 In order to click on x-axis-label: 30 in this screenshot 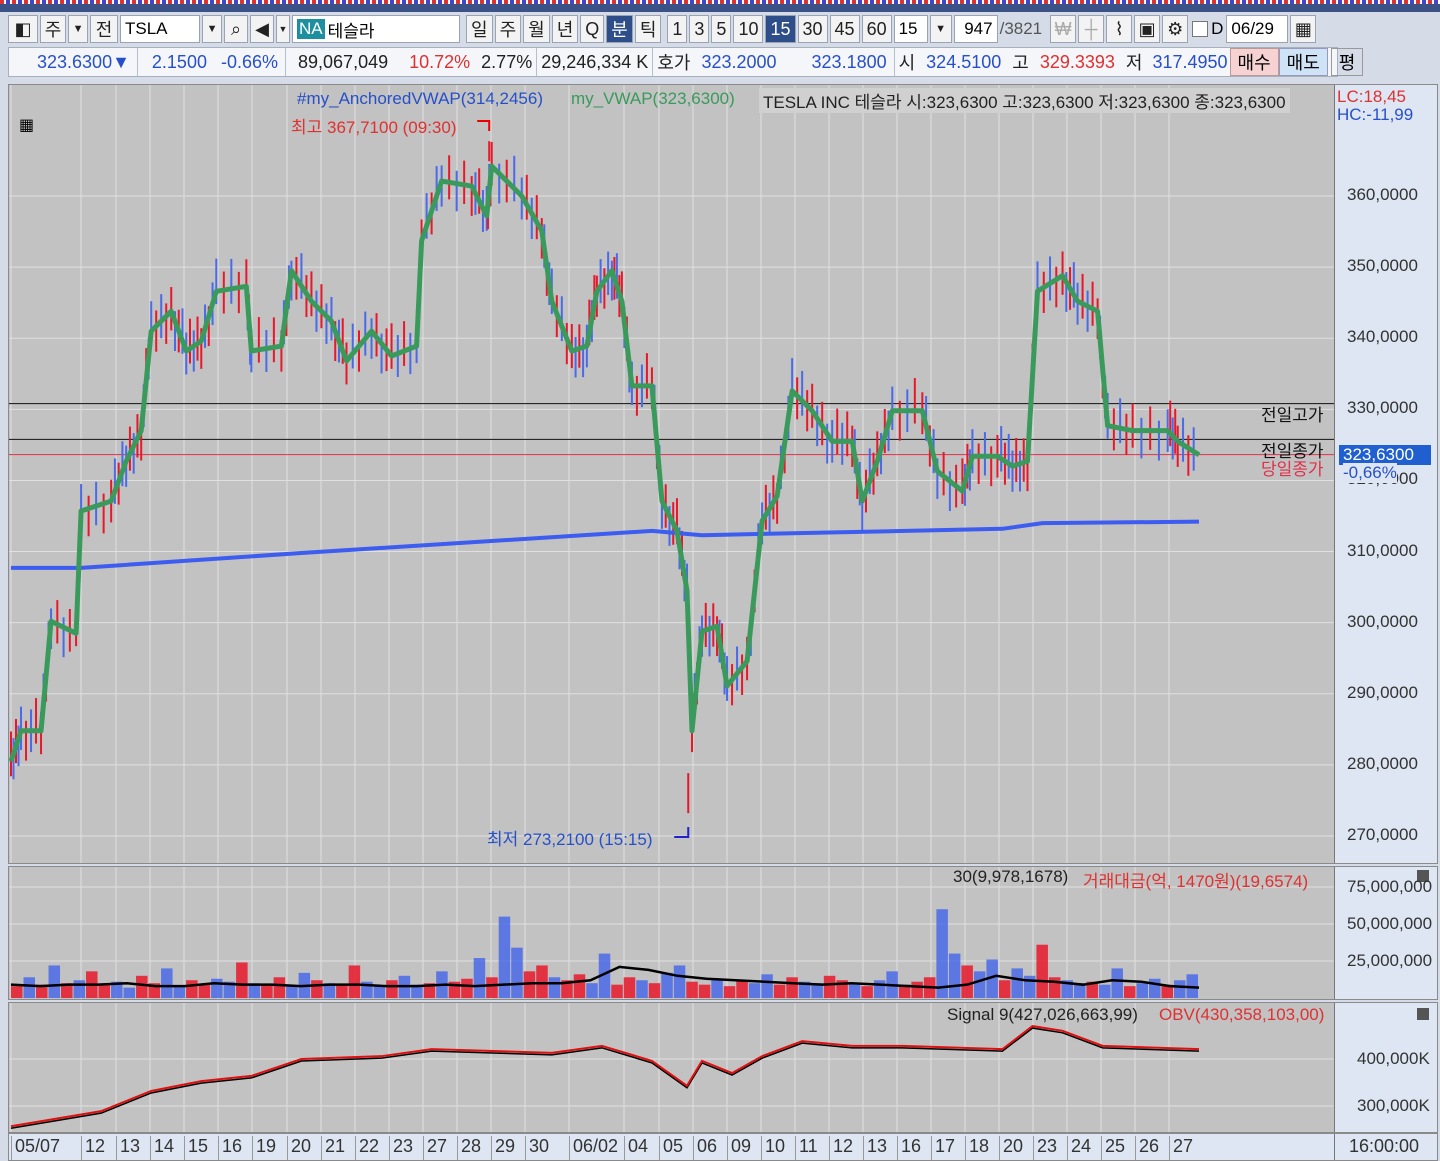, I will do `click(537, 1148)`.